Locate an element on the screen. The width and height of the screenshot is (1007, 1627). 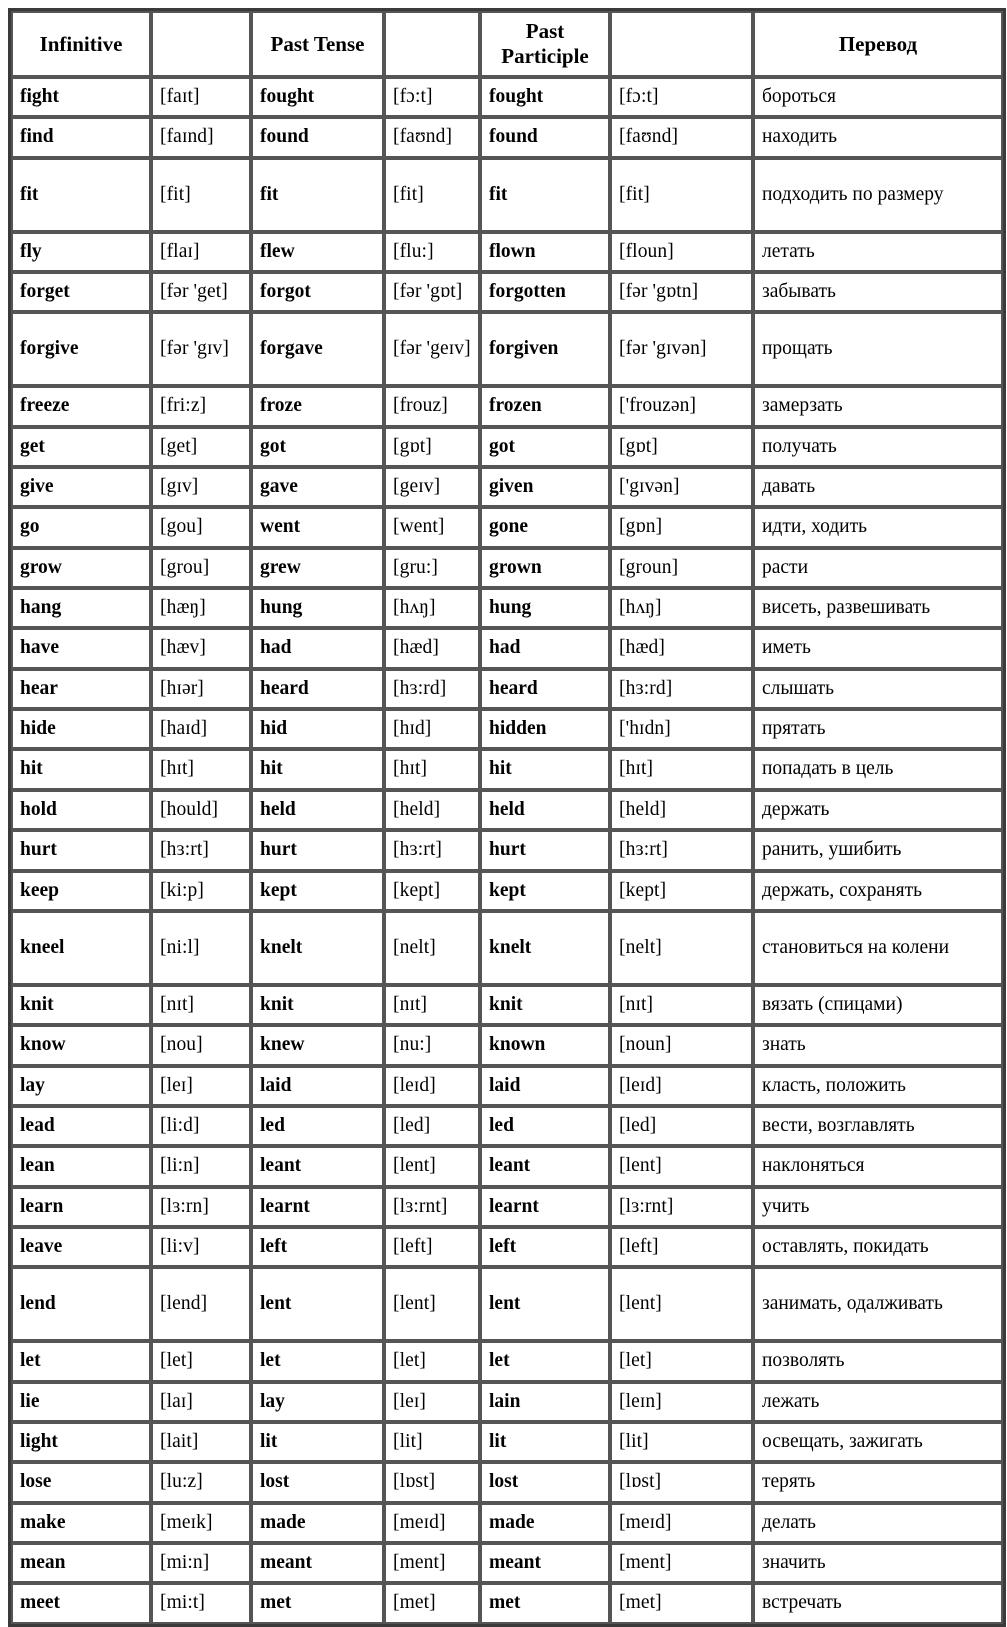
cell-past-tense: laid is located at coordinates (317, 1085).